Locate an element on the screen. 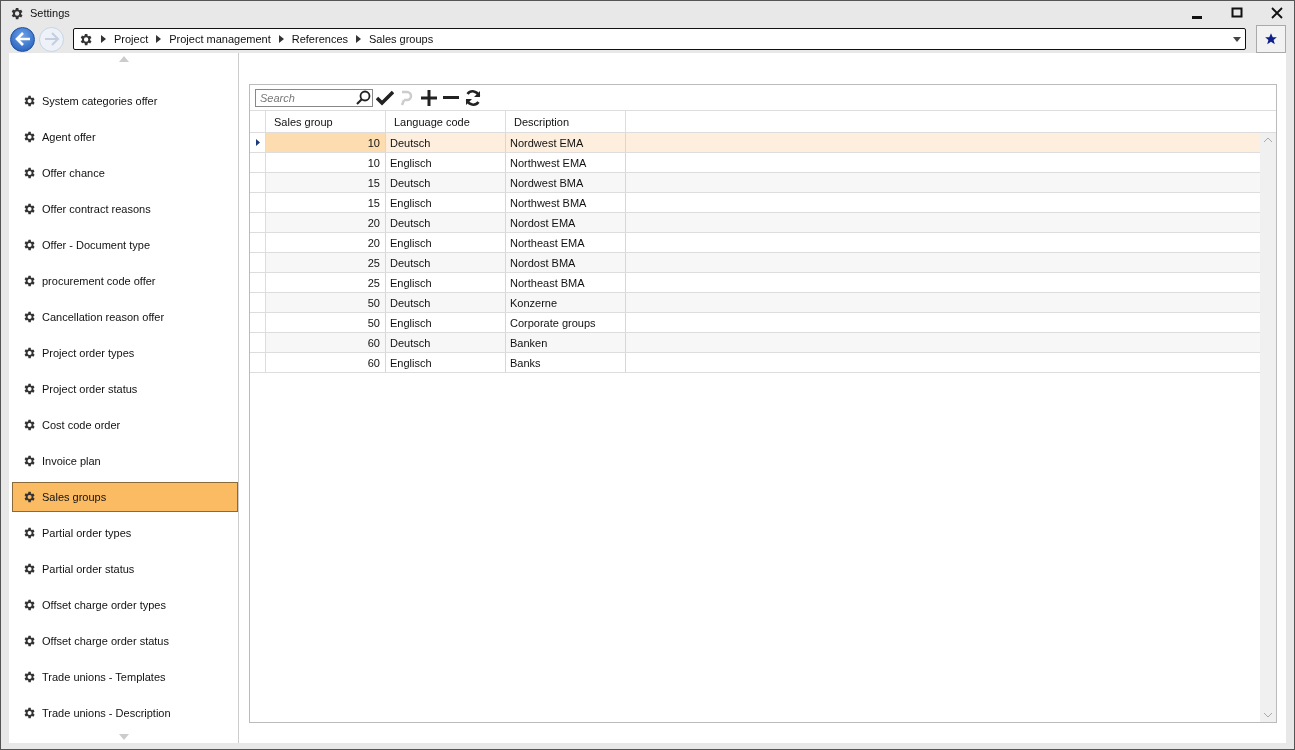  breadcrumb-link: References is located at coordinates (319, 39).